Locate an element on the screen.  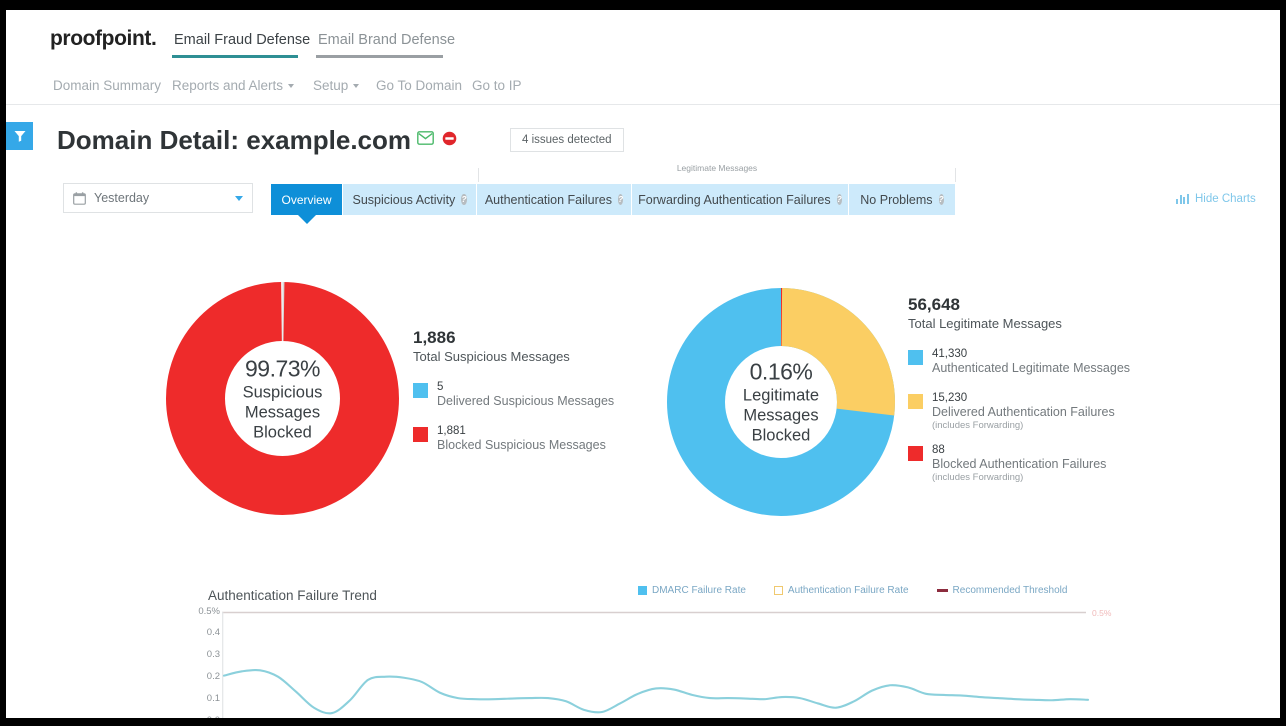
donut-caption-line3: Blocked is located at coordinates (781, 435).